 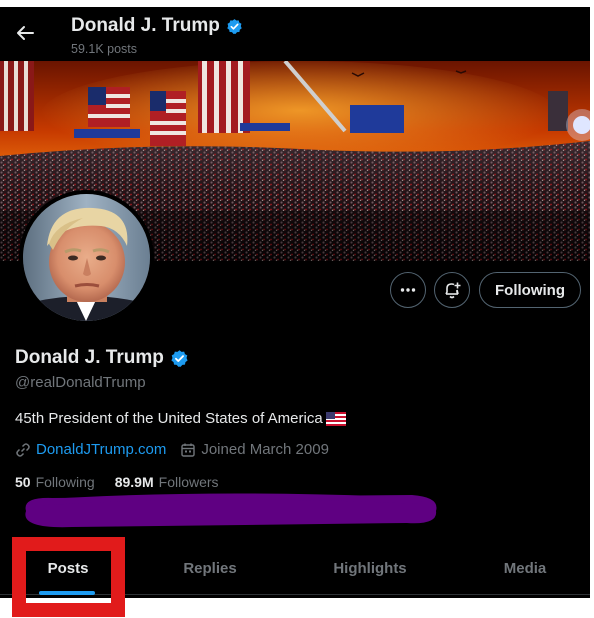 I want to click on more-dots-icon, so click(x=408, y=290).